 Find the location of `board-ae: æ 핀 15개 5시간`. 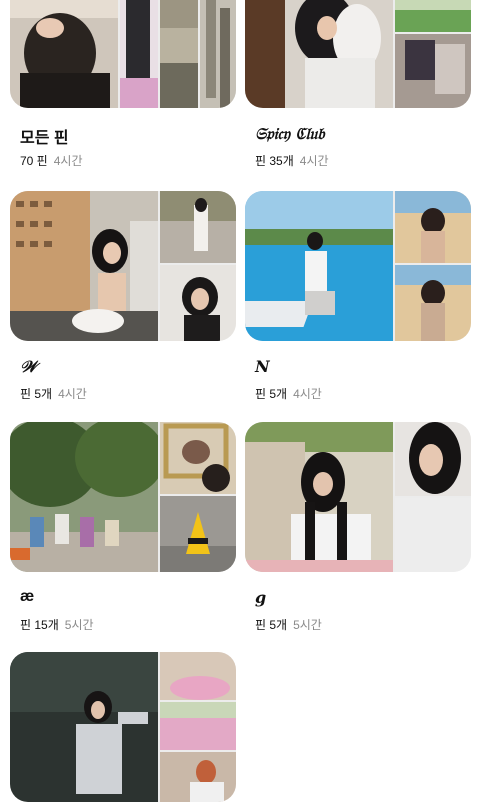

board-ae: æ 핀 15개 5시간 is located at coordinates (123, 527).